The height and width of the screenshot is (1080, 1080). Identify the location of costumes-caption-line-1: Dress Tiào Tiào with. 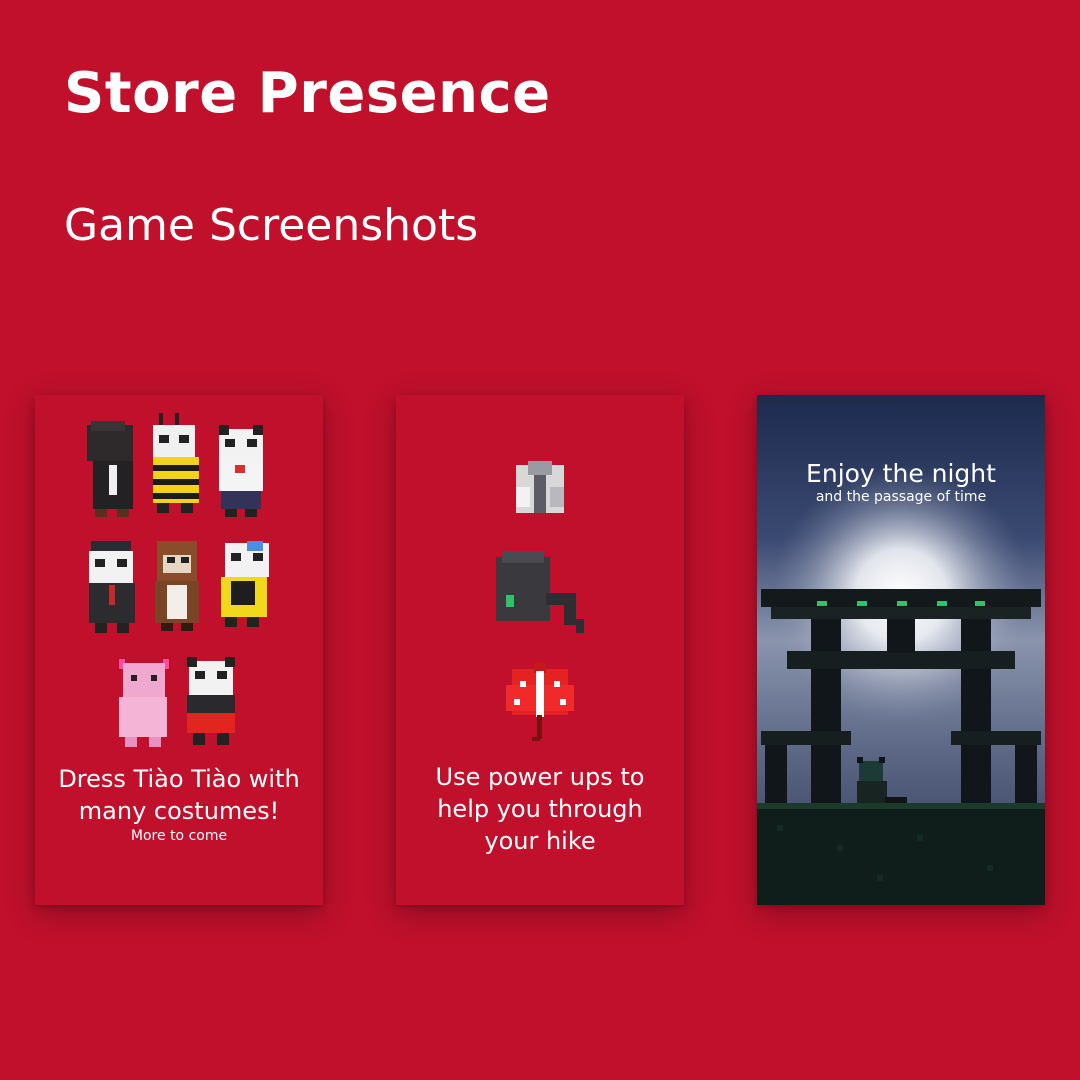
(179, 779).